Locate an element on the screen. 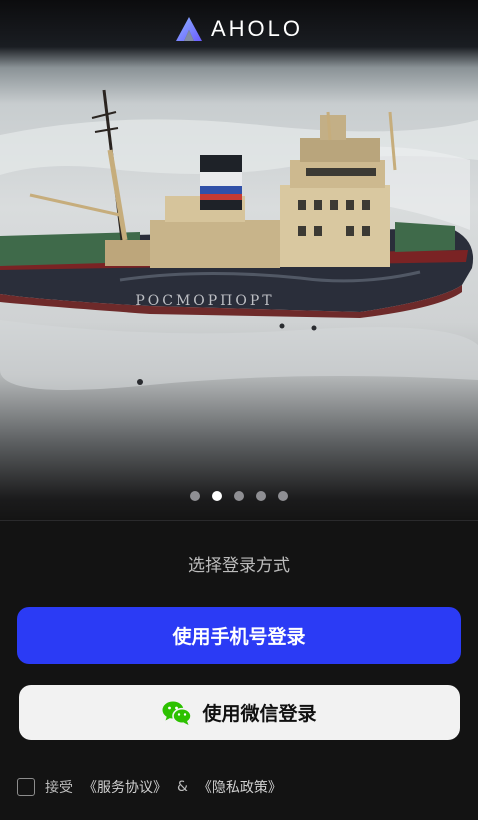  login-method-title: 选择登录方式 is located at coordinates (239, 566).